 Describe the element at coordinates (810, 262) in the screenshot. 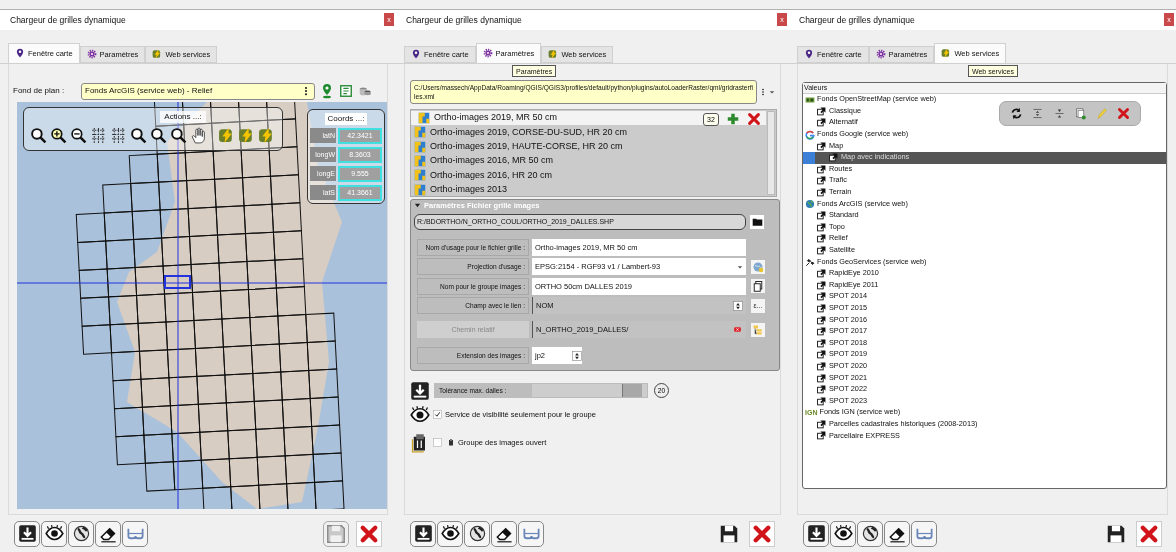

I see `satellite-icon` at that location.